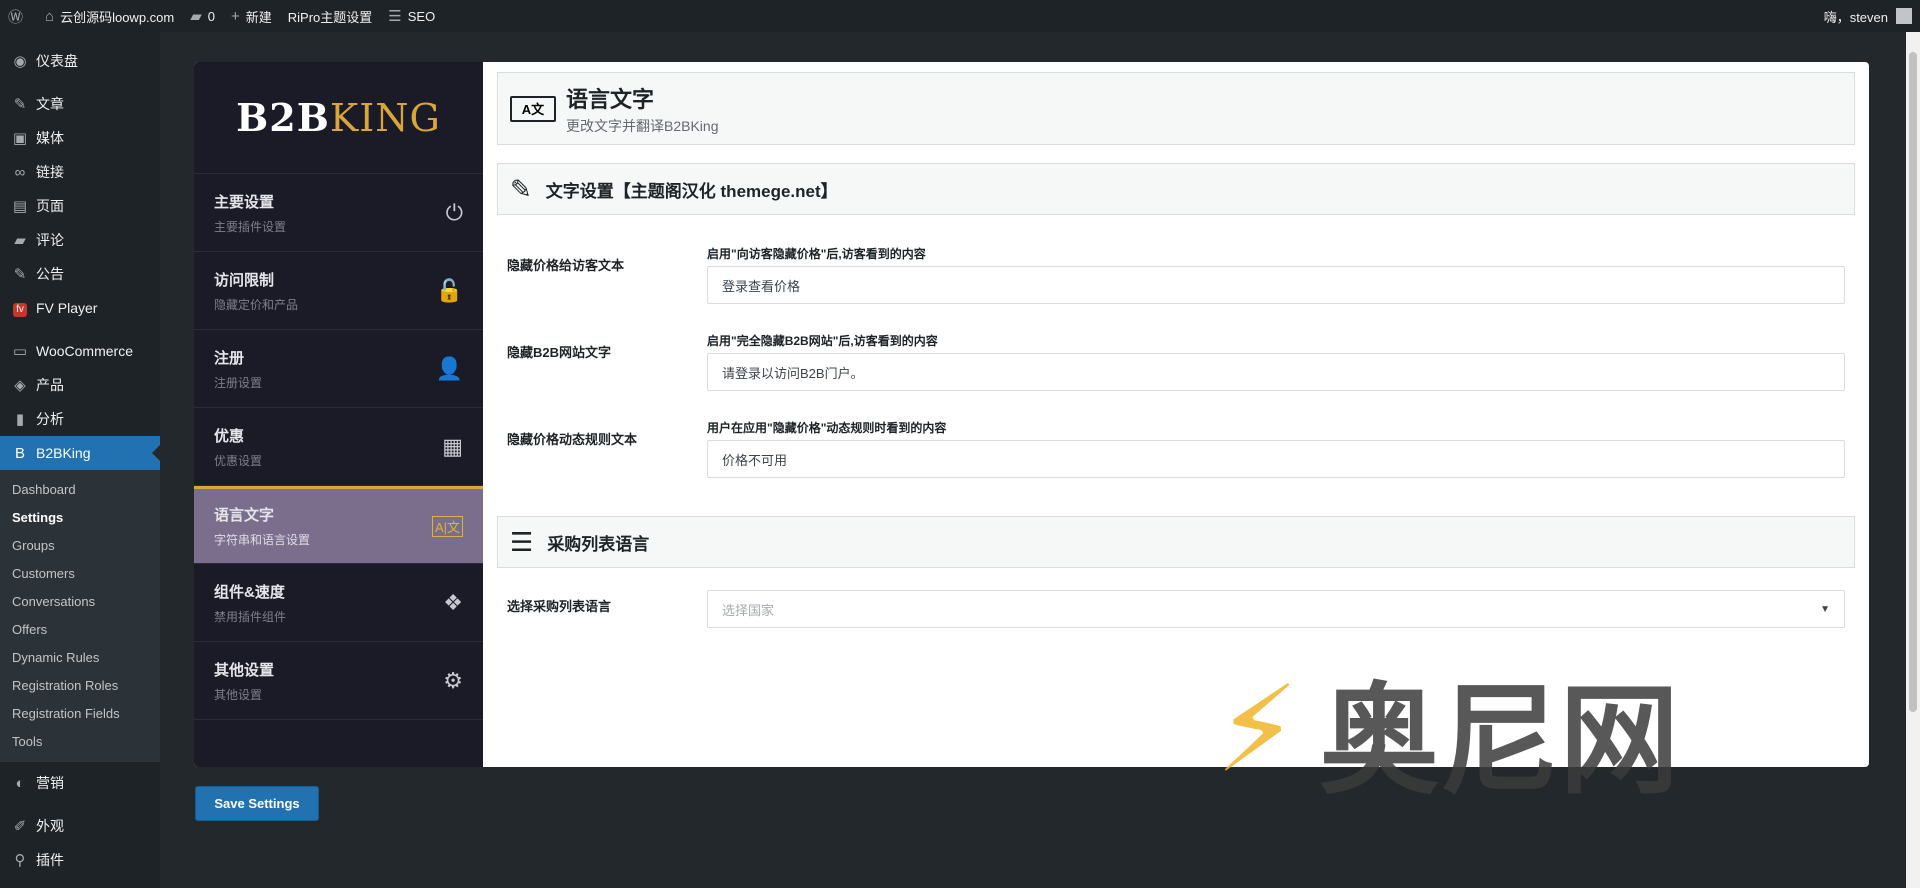  I want to click on menu-plugins: ⚲ 插件, so click(80, 860).